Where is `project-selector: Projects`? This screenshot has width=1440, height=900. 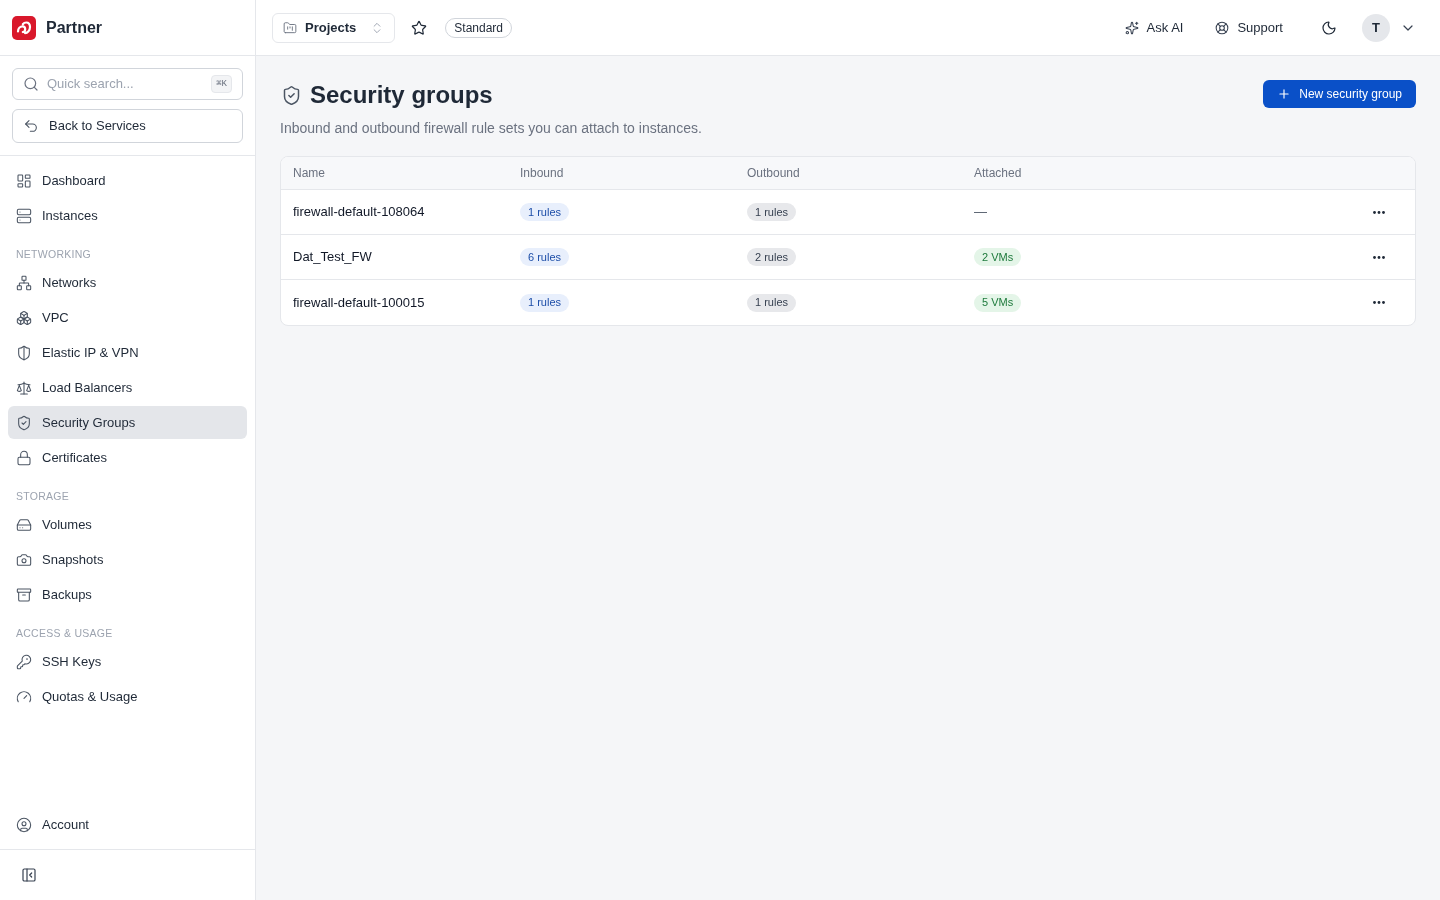
project-selector: Projects is located at coordinates (334, 27).